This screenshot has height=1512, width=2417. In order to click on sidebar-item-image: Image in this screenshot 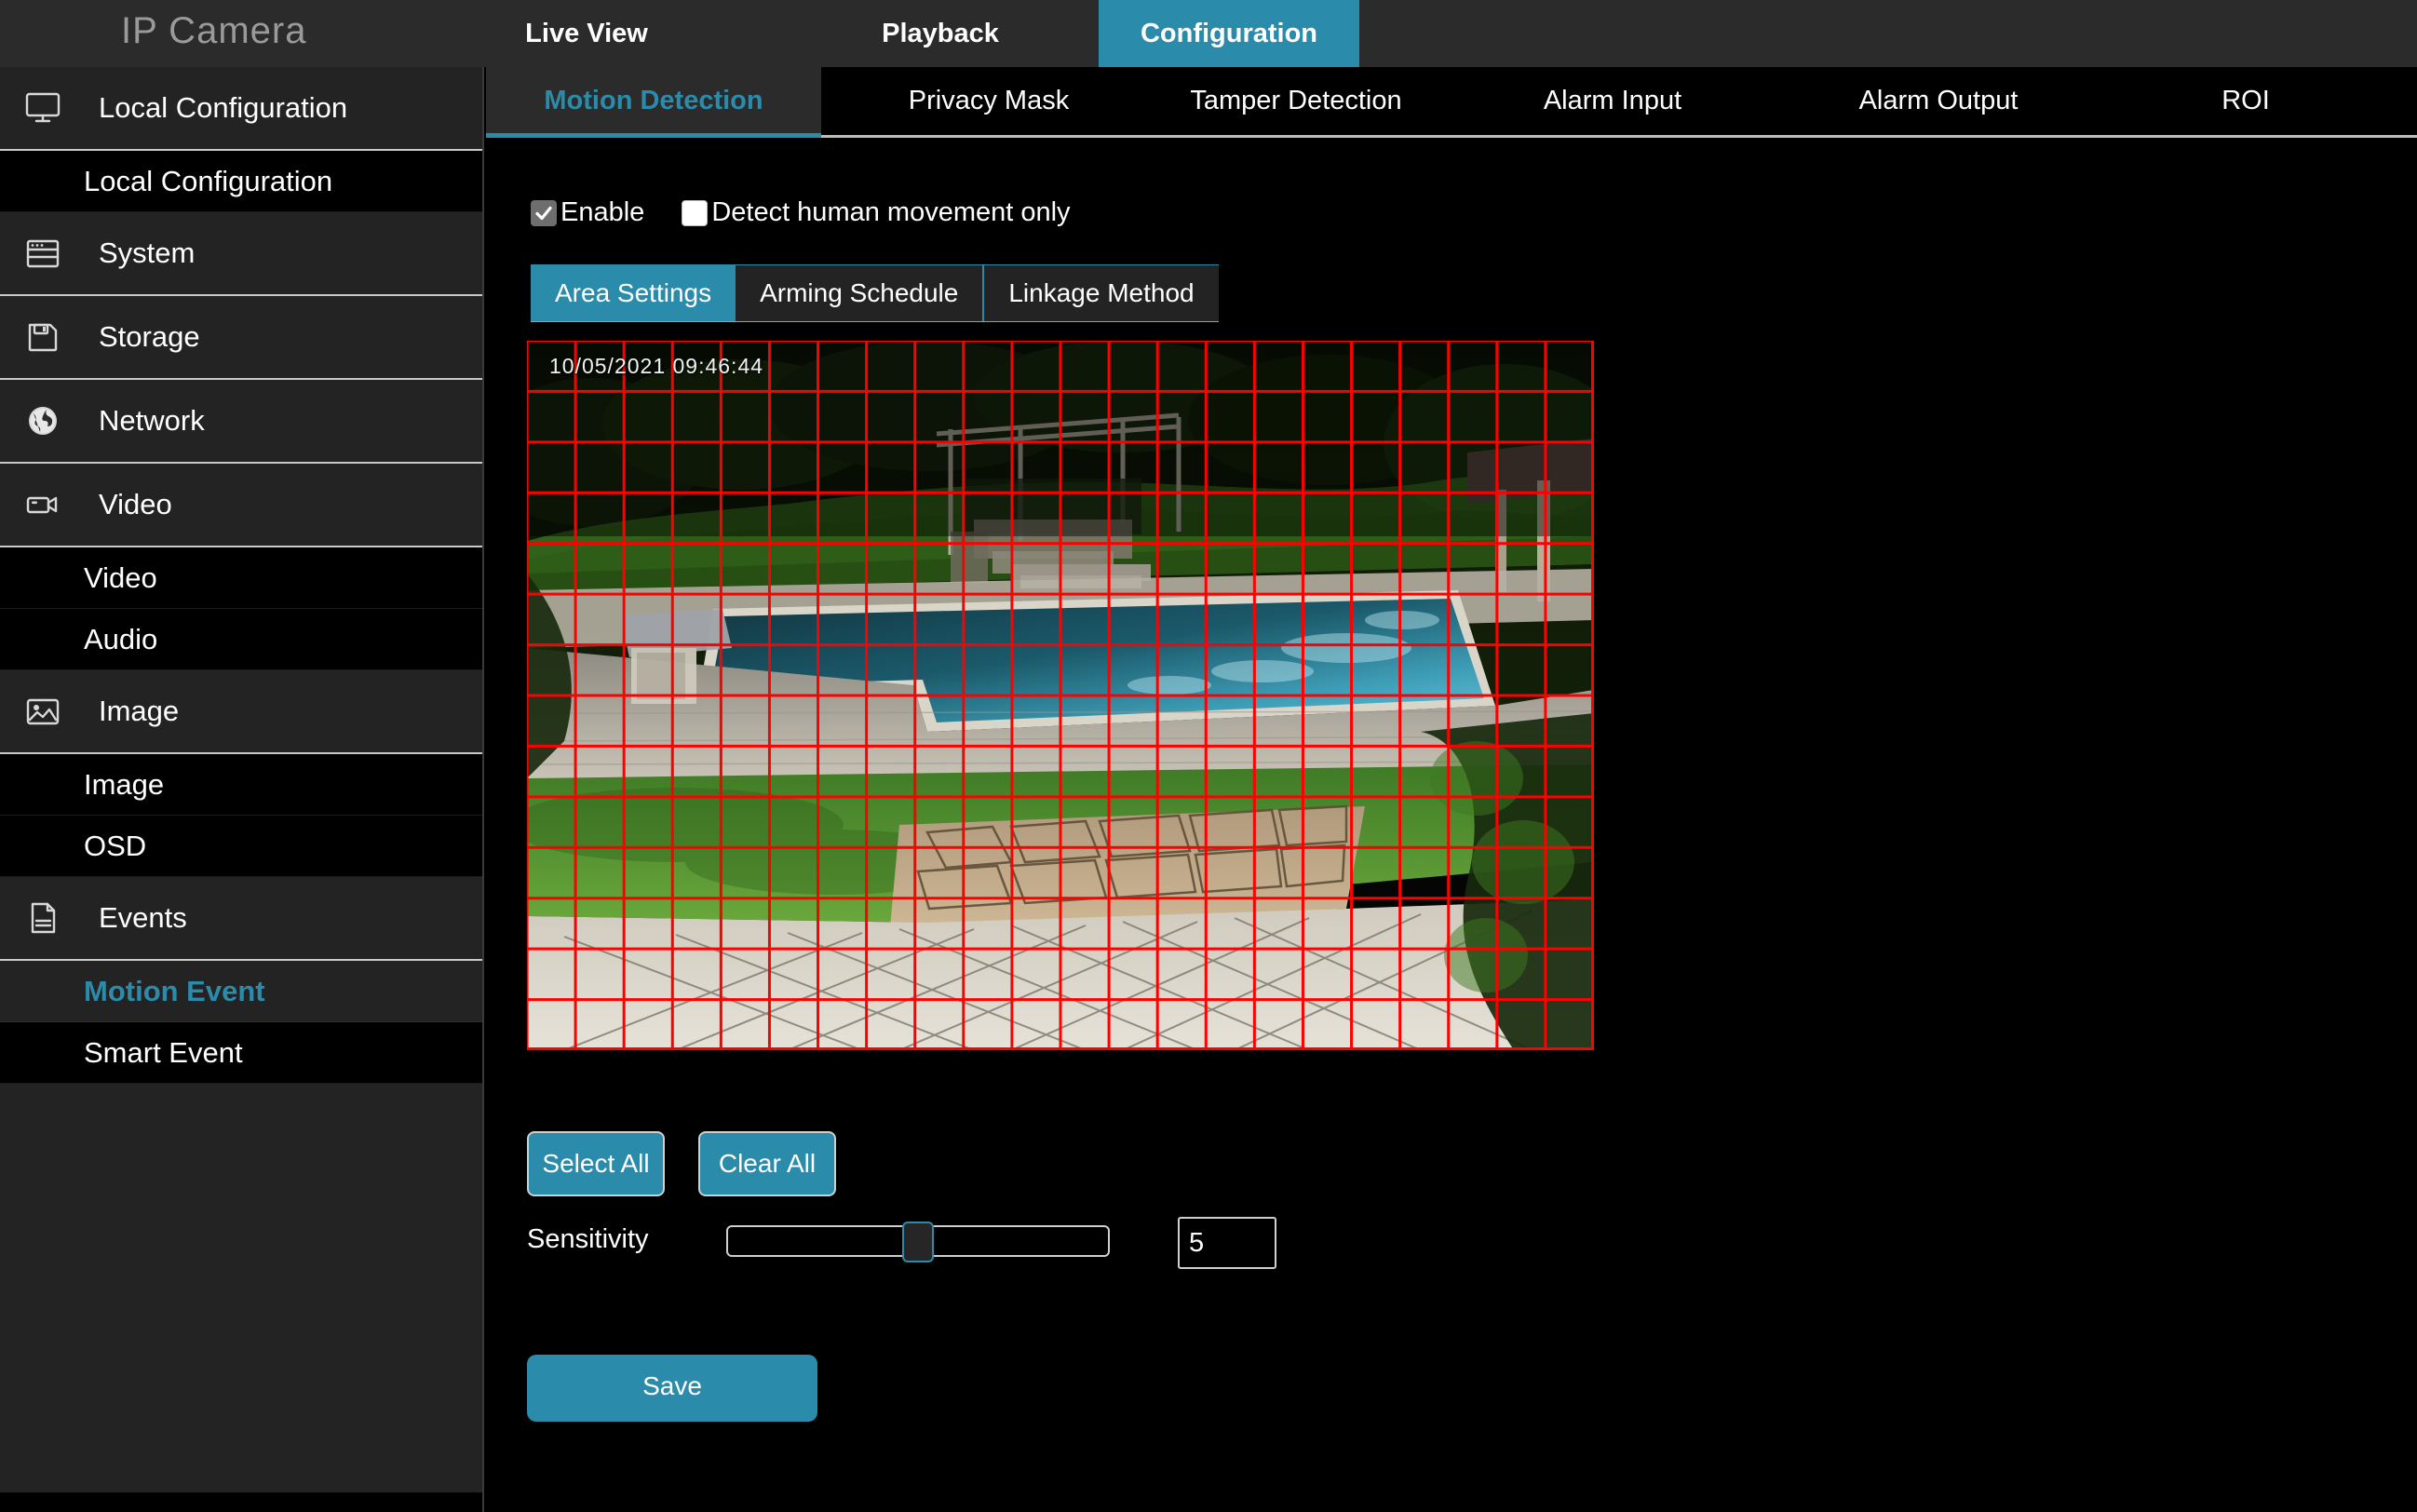, I will do `click(241, 712)`.